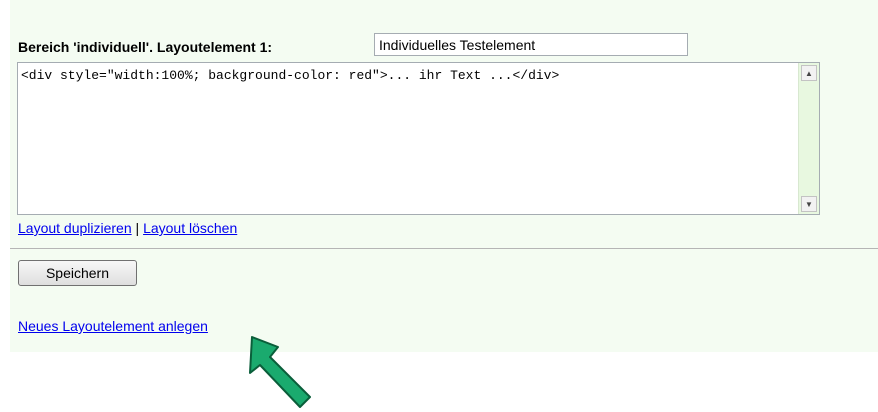 Image resolution: width=878 pixels, height=412 pixels. I want to click on divider, so click(444, 248).